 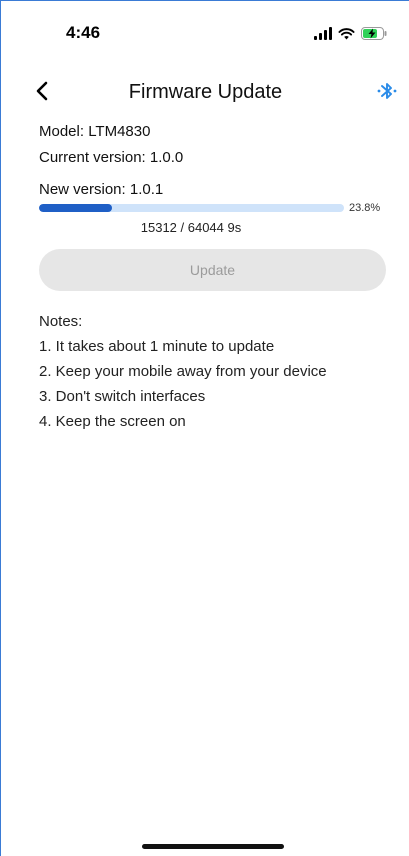 I want to click on device-model: Model: LTM4830, so click(x=95, y=131).